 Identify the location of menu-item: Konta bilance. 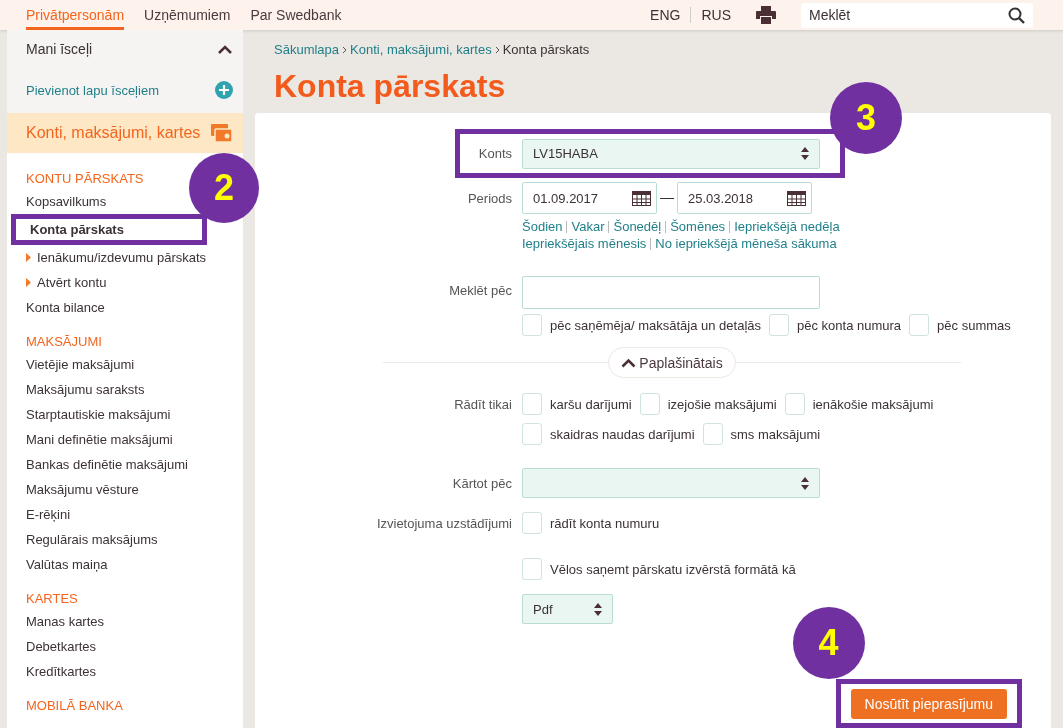
(65, 307).